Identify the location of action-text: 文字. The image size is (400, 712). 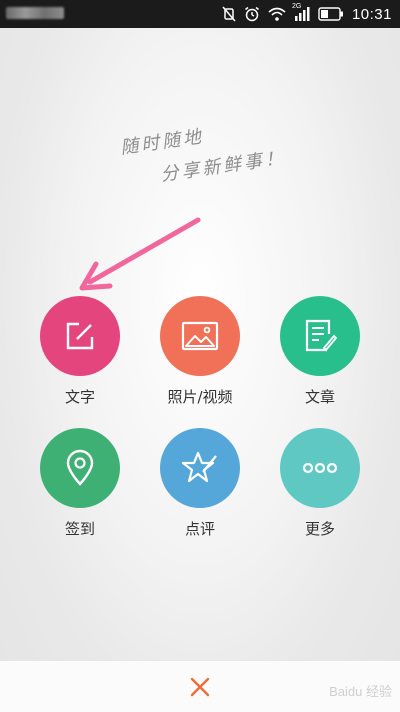
(80, 351).